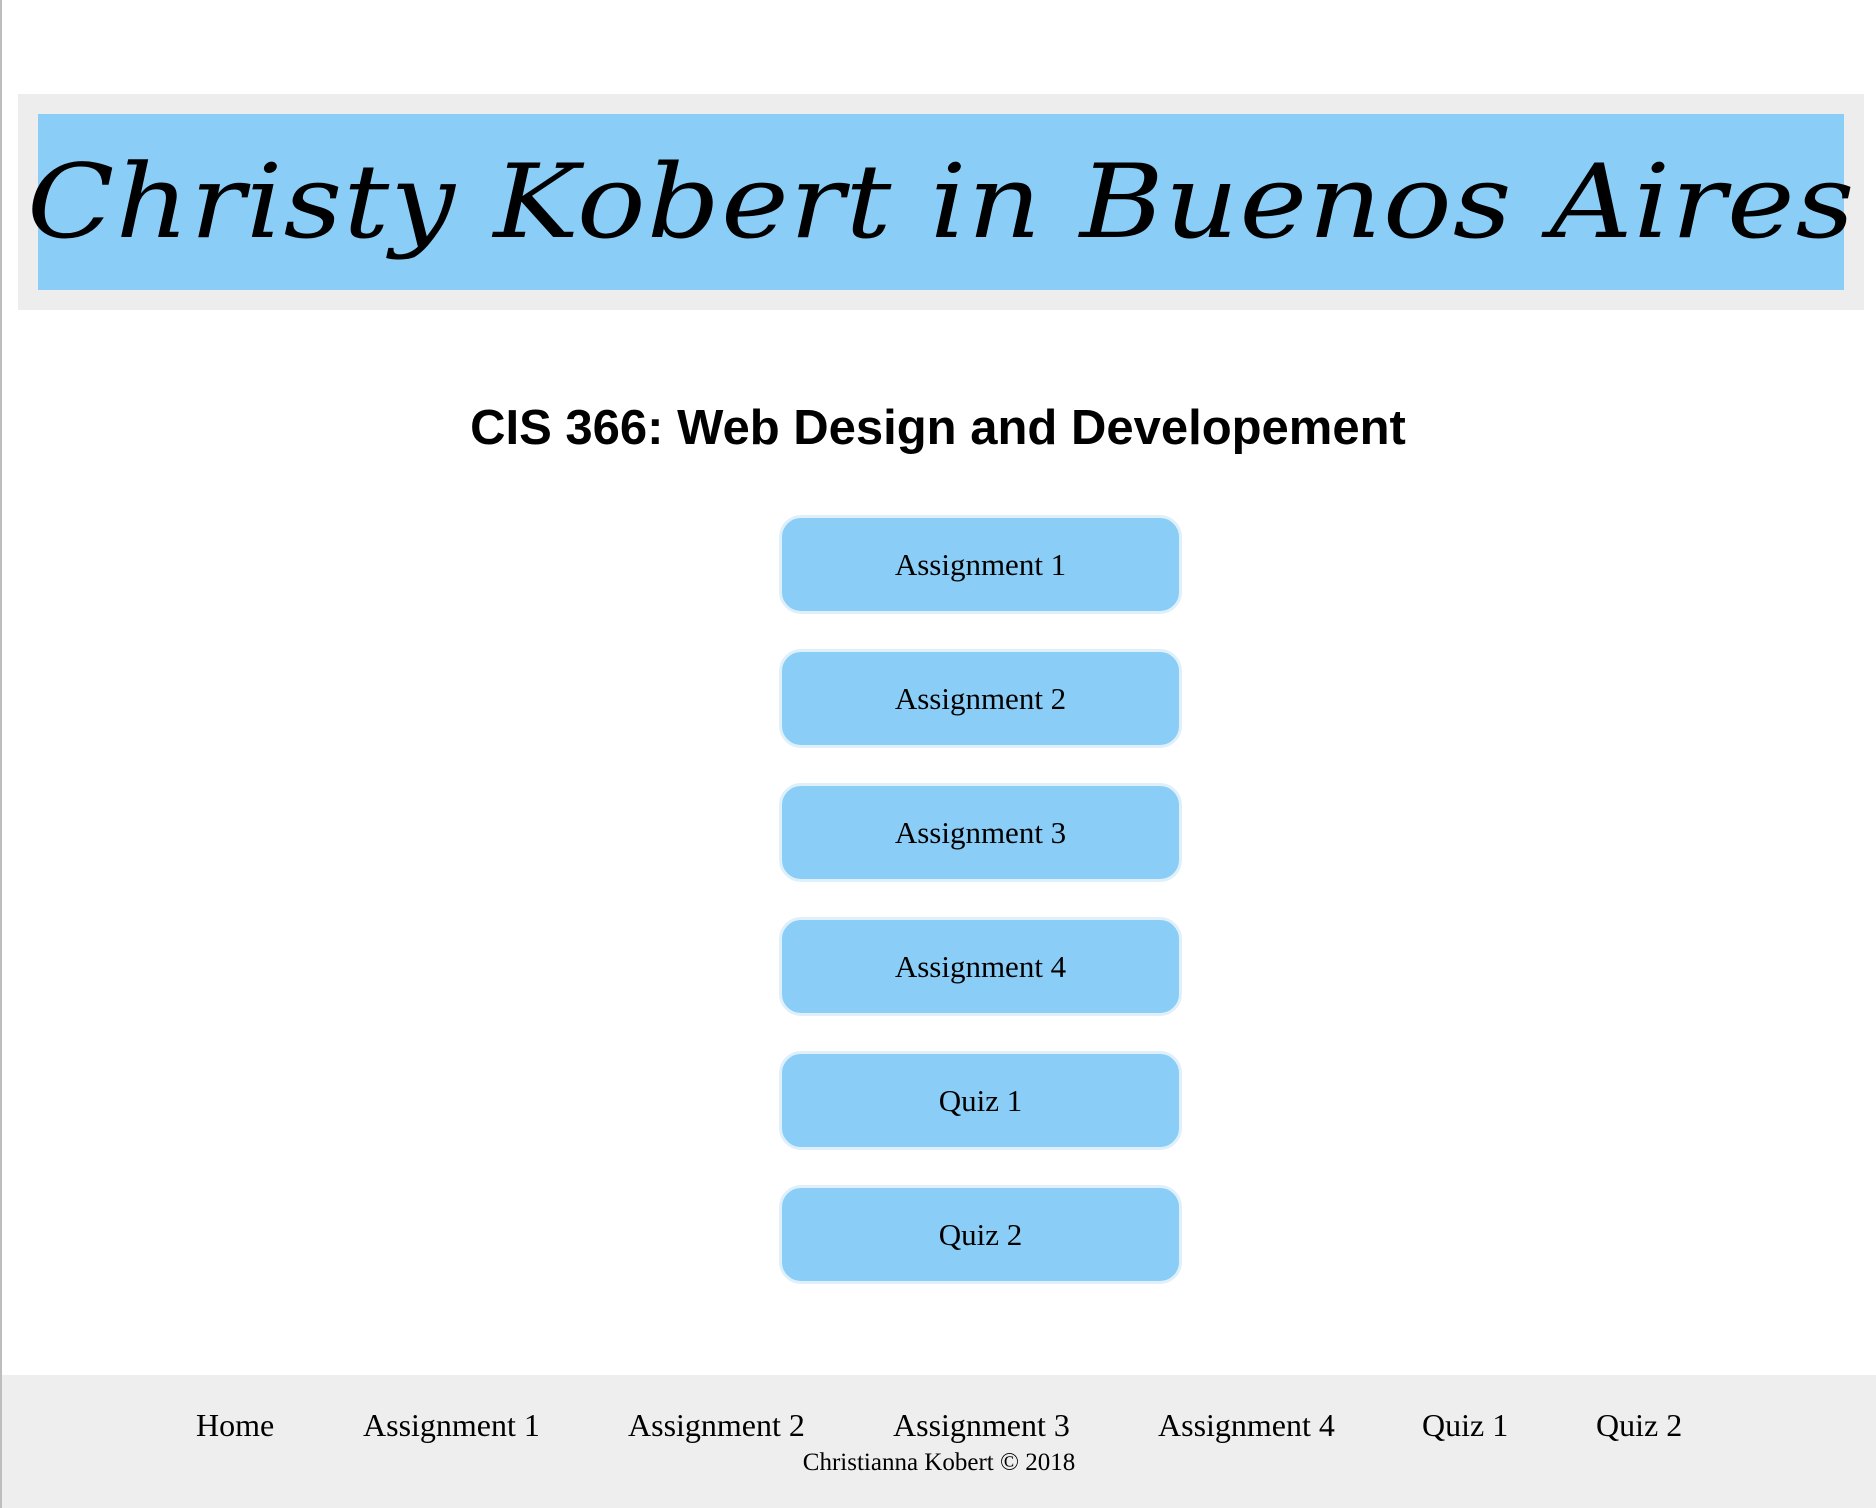 This screenshot has height=1508, width=1876. What do you see at coordinates (1, 754) in the screenshot?
I see `window-left-edge` at bounding box center [1, 754].